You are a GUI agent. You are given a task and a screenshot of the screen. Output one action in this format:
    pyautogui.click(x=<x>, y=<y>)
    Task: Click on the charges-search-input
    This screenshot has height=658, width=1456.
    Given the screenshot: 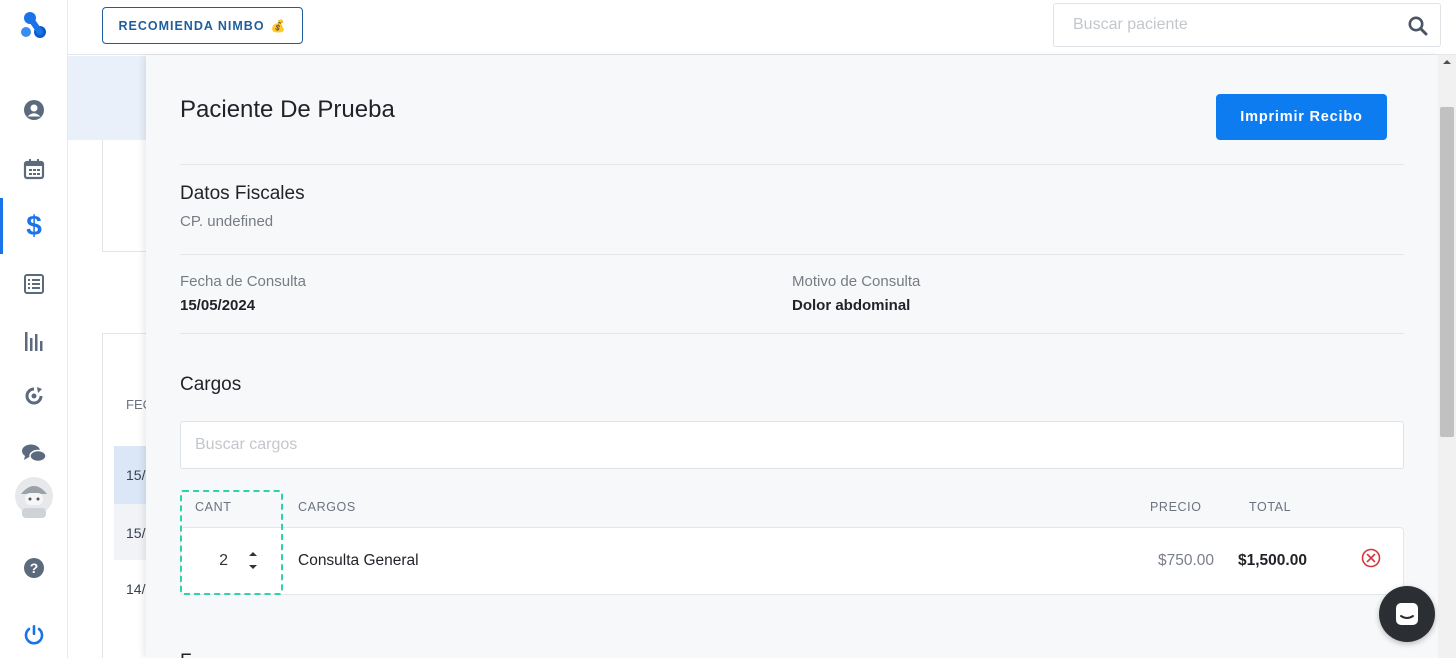 What is the action you would take?
    pyautogui.click(x=792, y=445)
    